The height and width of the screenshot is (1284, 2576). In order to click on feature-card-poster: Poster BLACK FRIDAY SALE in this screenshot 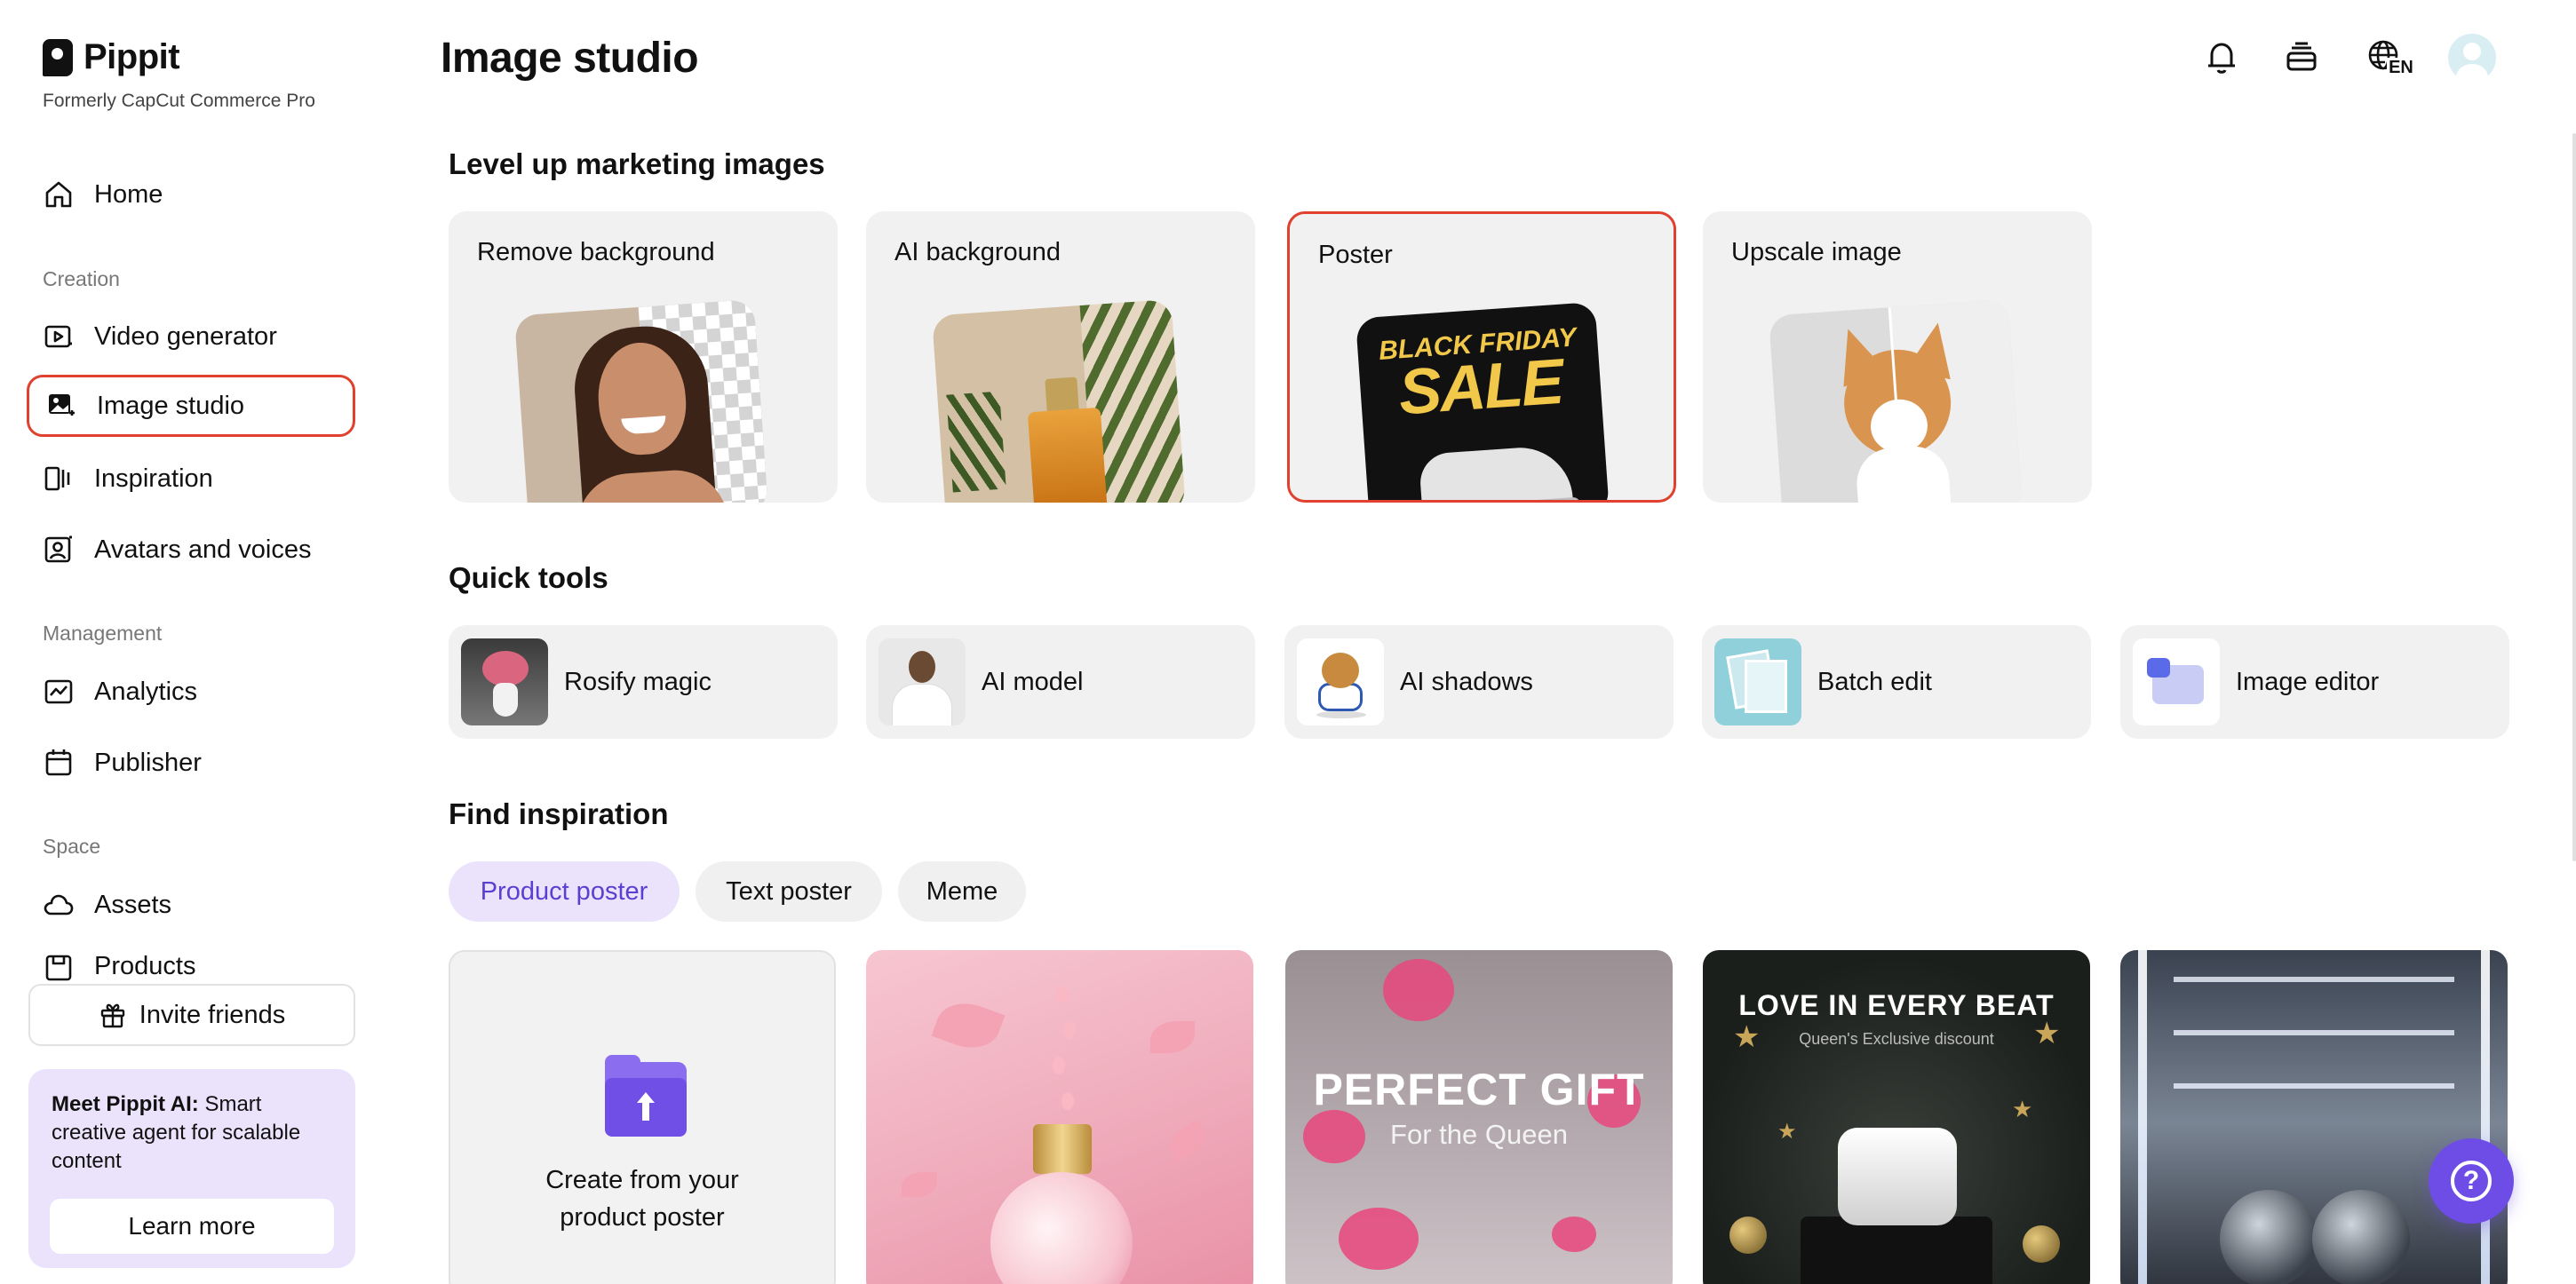, I will do `click(1481, 357)`.